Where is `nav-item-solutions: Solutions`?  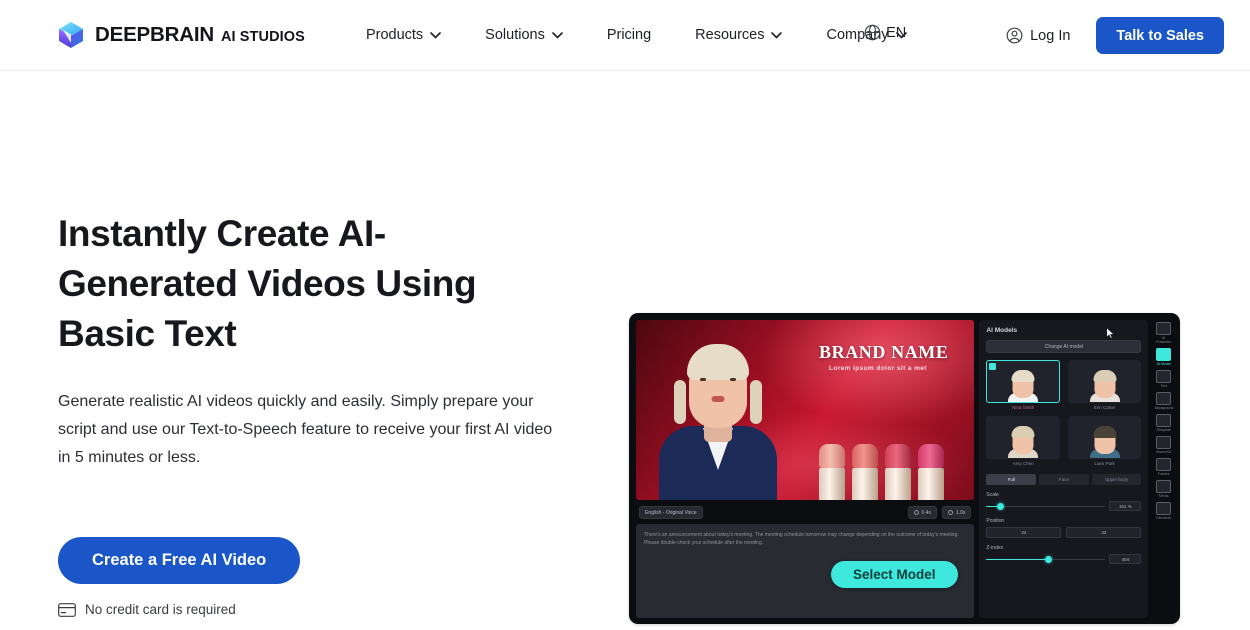 nav-item-solutions: Solutions is located at coordinates (524, 35).